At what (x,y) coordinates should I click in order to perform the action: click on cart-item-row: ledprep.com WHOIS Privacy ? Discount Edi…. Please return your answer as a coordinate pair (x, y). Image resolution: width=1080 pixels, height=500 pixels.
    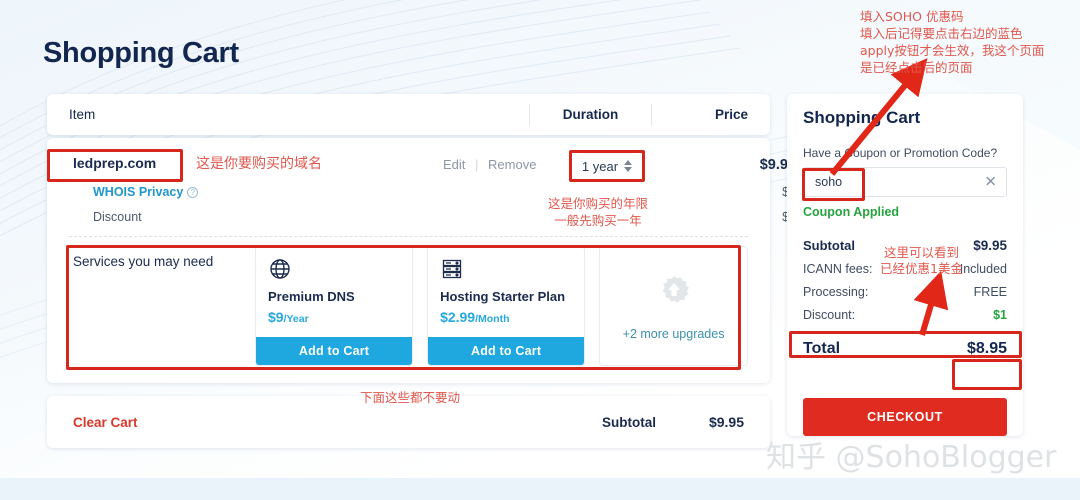
    Looking at the image, I should click on (421, 187).